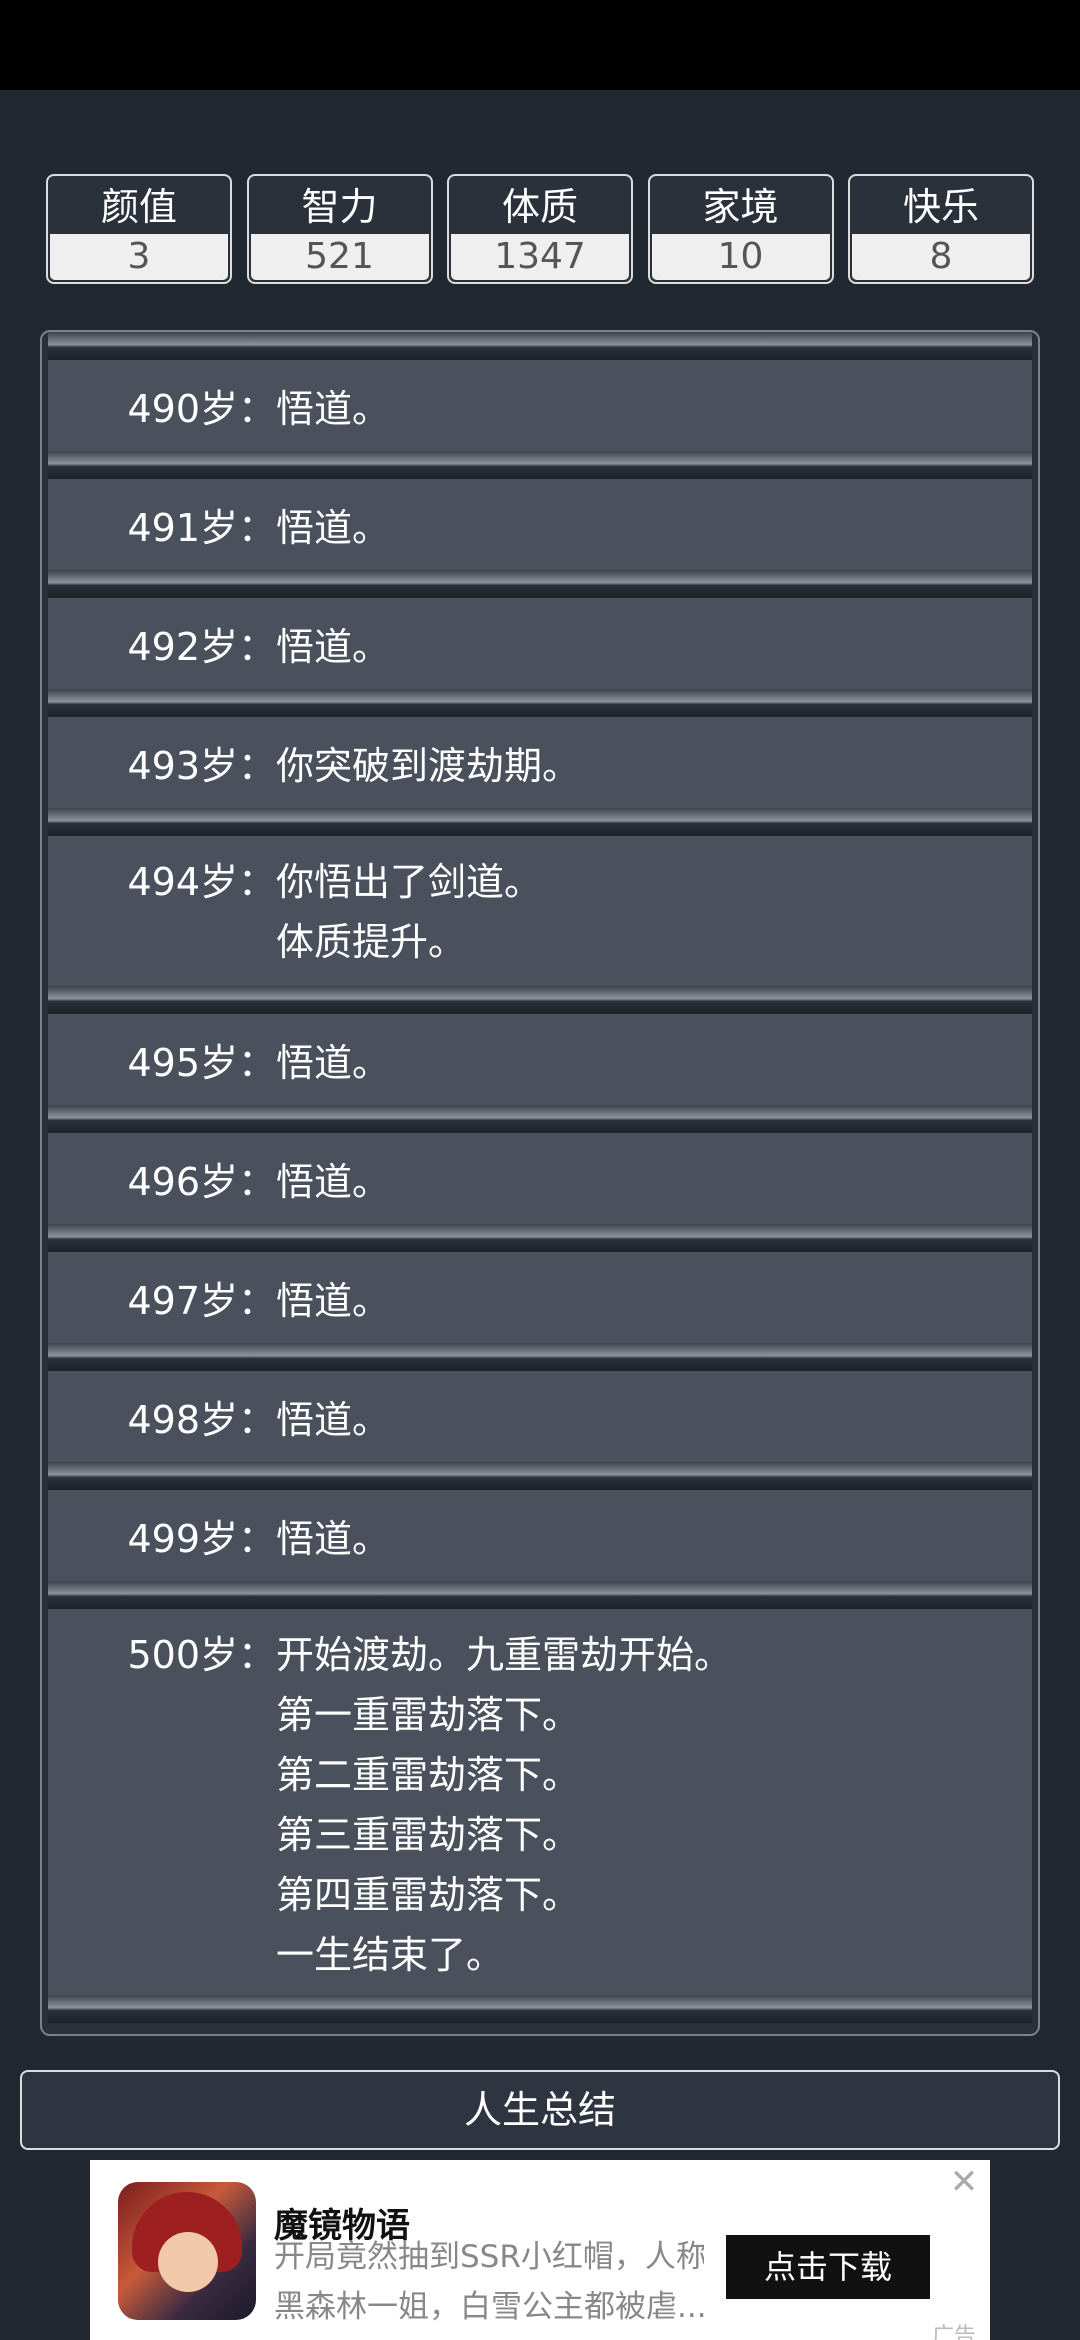 This screenshot has width=1080, height=2340. What do you see at coordinates (201, 1655) in the screenshot?
I see `log-age: 500岁：` at bounding box center [201, 1655].